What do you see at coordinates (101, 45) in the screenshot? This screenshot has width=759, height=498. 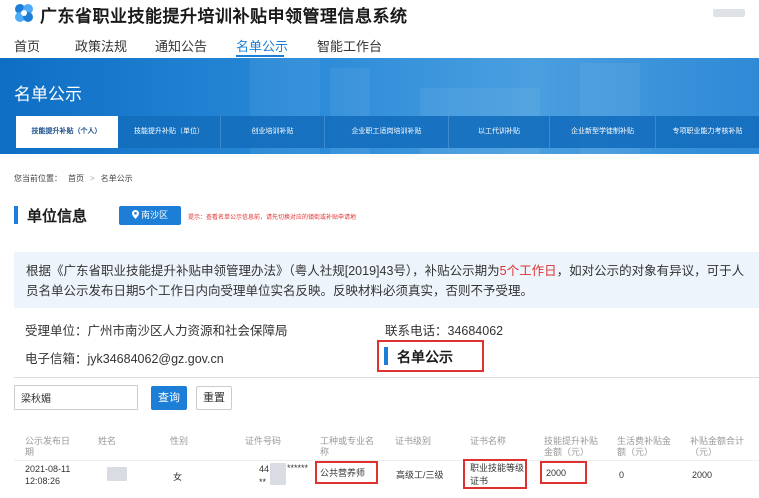 I see `nav-item-policy: 政策法规` at bounding box center [101, 45].